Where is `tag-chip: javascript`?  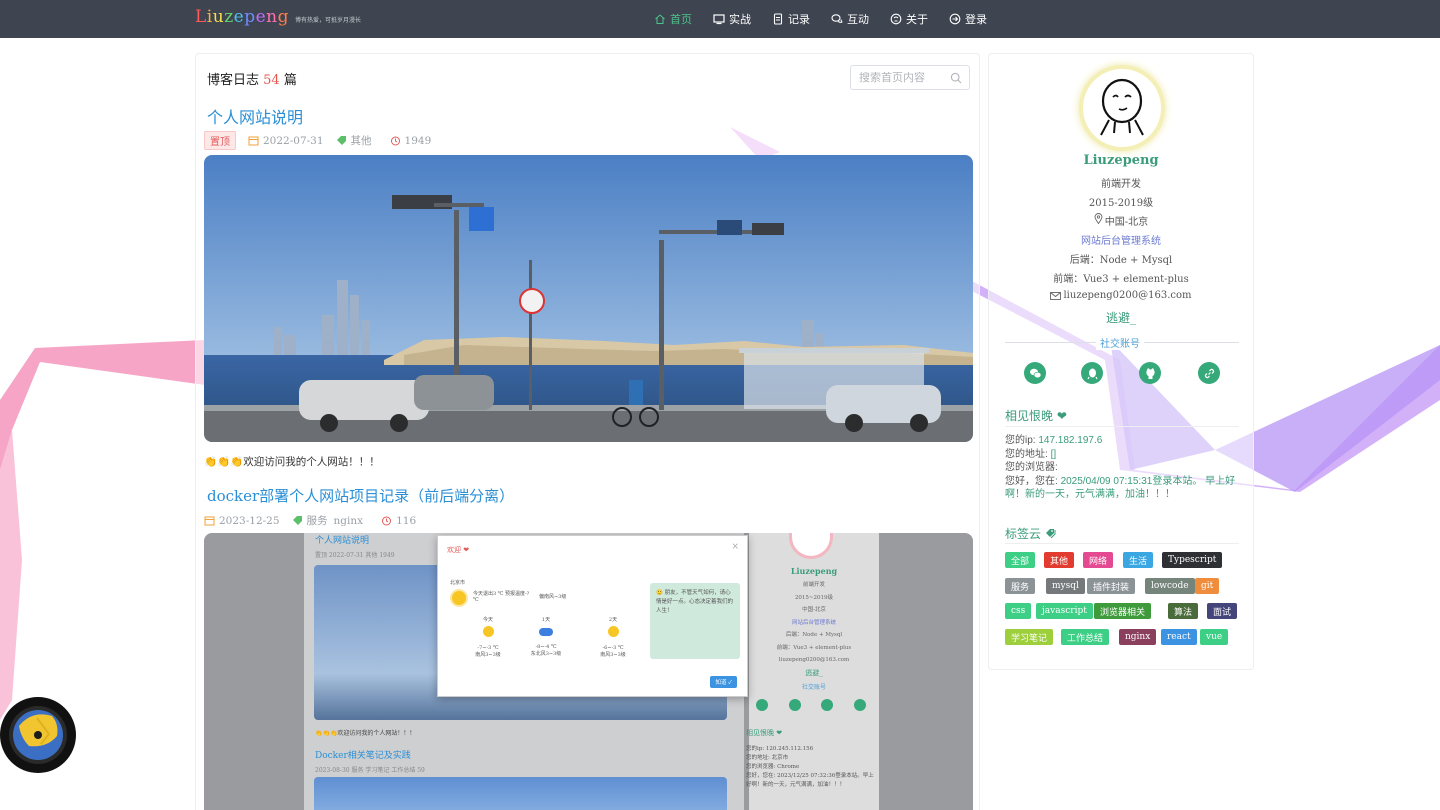 tag-chip: javascript is located at coordinates (1064, 611).